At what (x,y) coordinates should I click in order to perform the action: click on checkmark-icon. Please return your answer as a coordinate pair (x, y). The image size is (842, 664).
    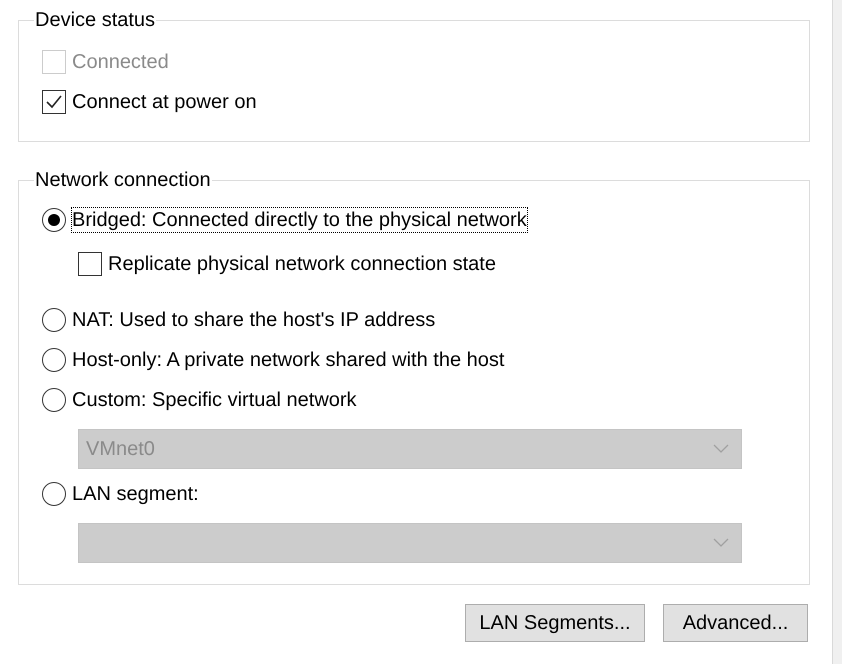
    Looking at the image, I should click on (54, 102).